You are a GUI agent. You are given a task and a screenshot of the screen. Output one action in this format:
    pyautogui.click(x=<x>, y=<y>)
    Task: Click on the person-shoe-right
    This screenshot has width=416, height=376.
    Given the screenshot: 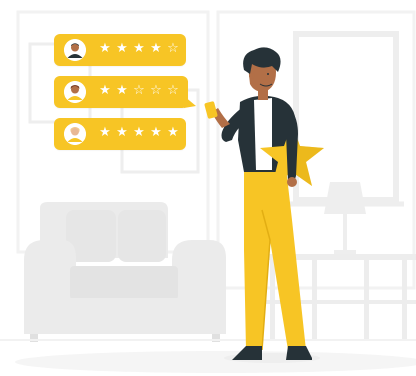 What is the action you would take?
    pyautogui.click(x=299, y=353)
    